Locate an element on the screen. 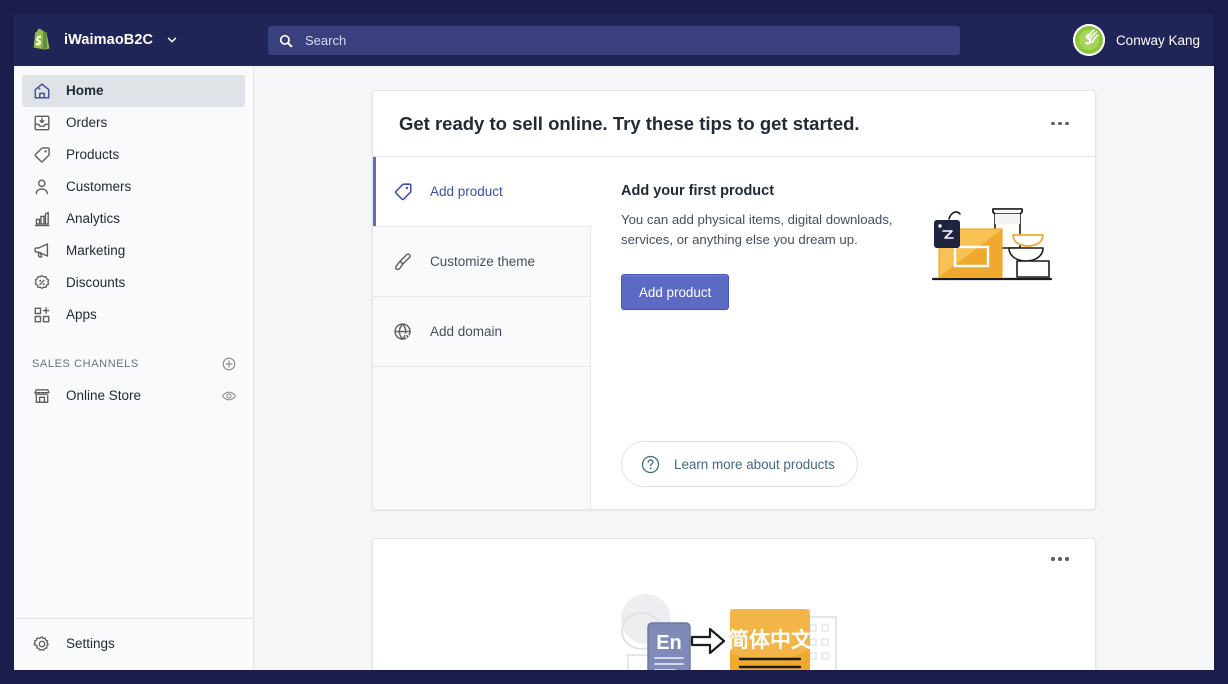  task-item-add-domain: Add domain is located at coordinates (481, 332).